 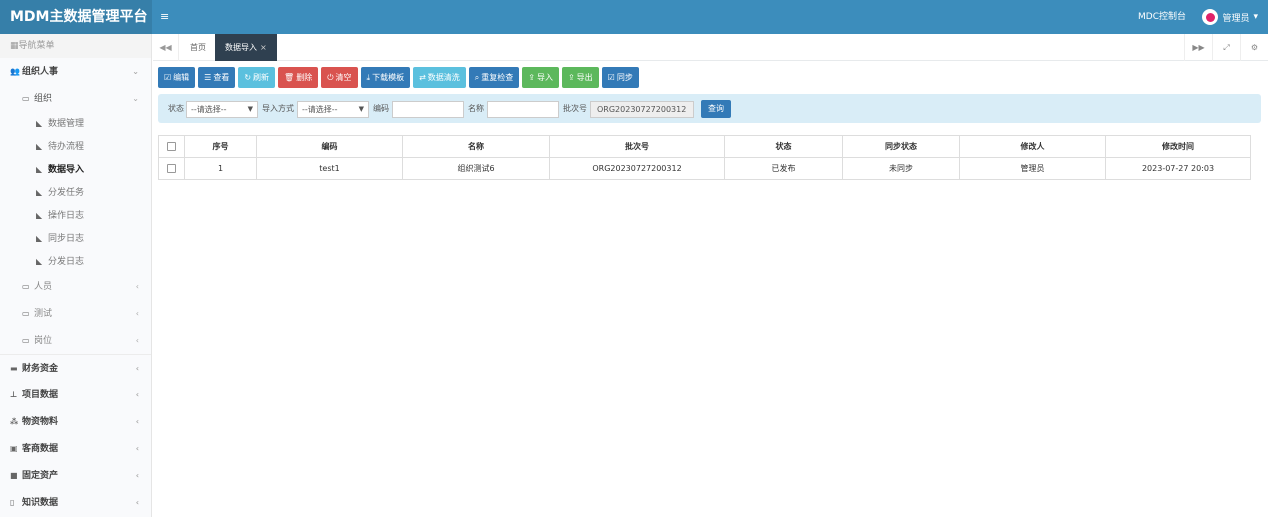 What do you see at coordinates (571, 77) in the screenshot?
I see `export-icon: ⇪` at bounding box center [571, 77].